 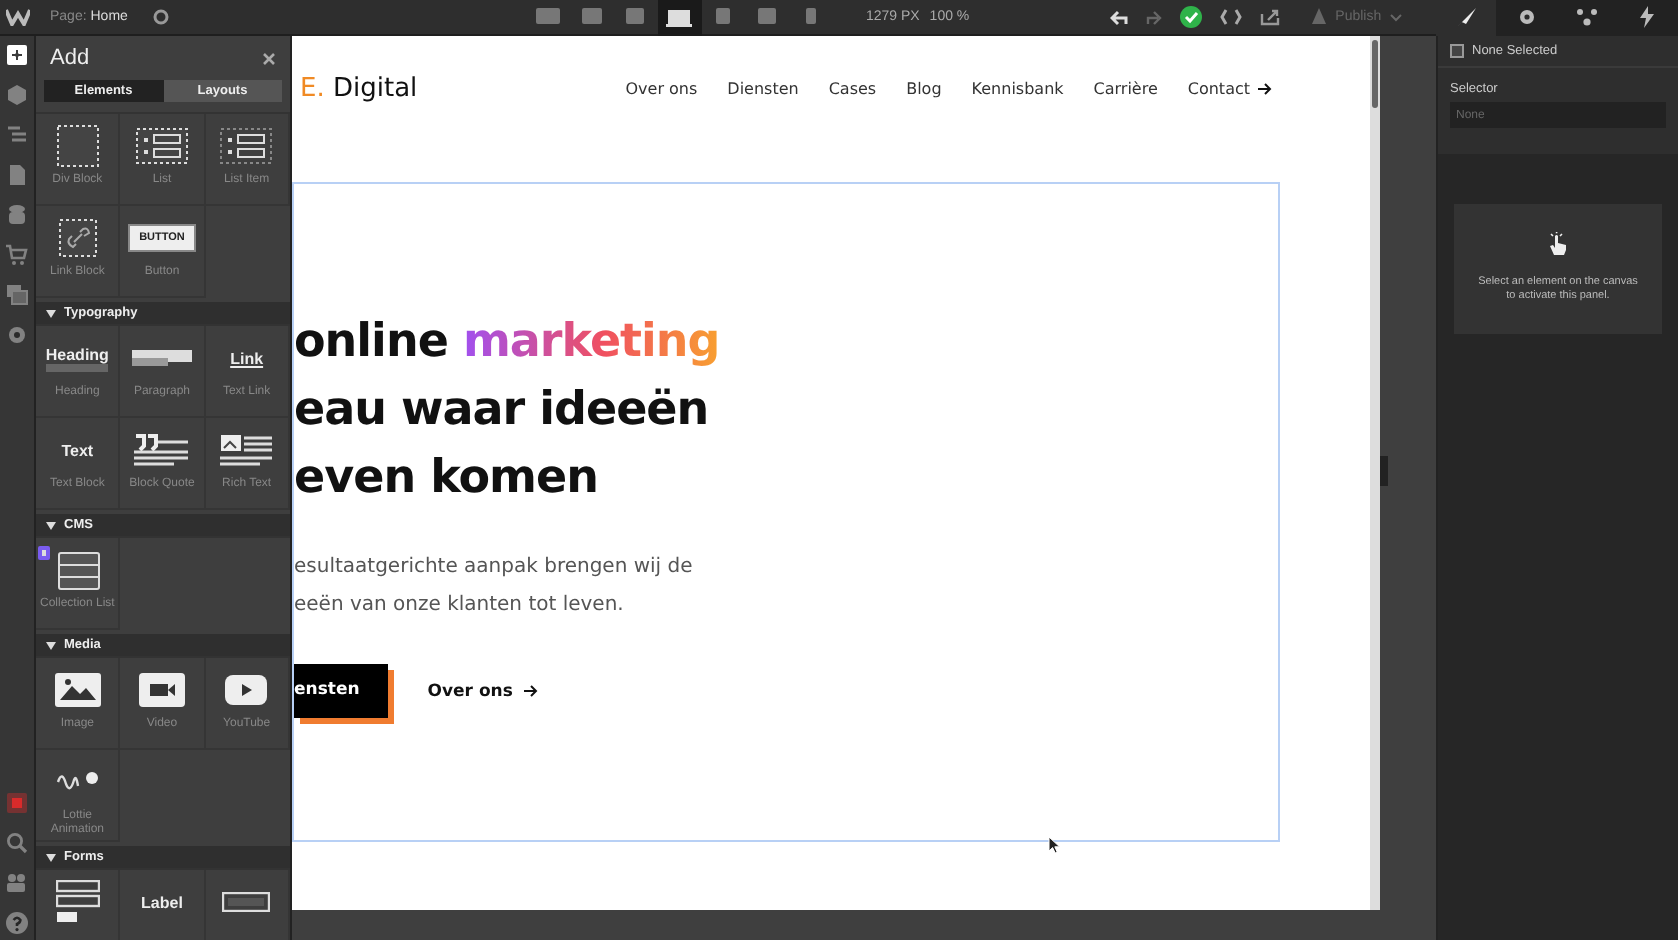 What do you see at coordinates (341, 691) in the screenshot?
I see `primary-button: ensten` at bounding box center [341, 691].